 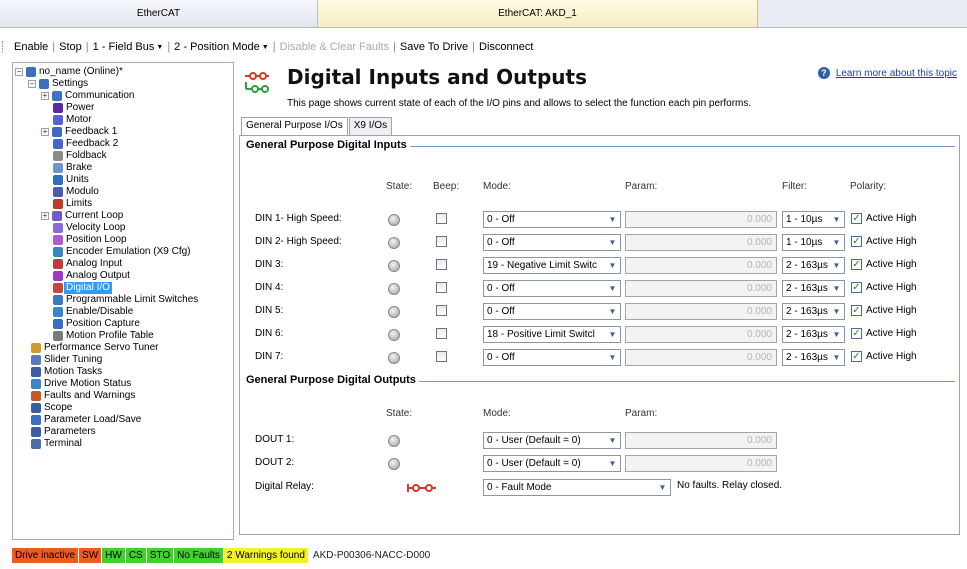 I want to click on warnings-status-badge: 2 Warnings found, so click(x=265, y=555).